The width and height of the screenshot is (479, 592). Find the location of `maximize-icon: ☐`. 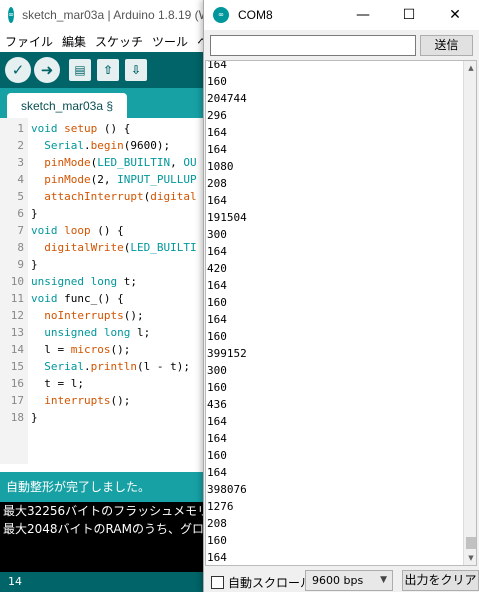

maximize-icon: ☐ is located at coordinates (409, 15).